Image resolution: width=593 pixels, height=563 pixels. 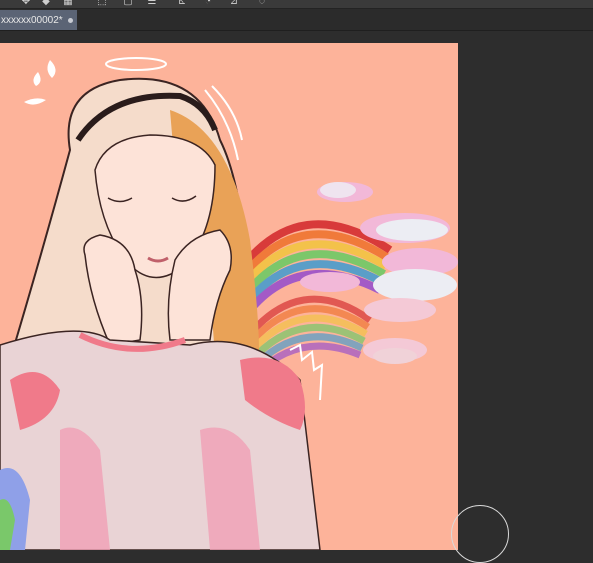 What do you see at coordinates (70, 20) in the screenshot?
I see `tab-close-icon` at bounding box center [70, 20].